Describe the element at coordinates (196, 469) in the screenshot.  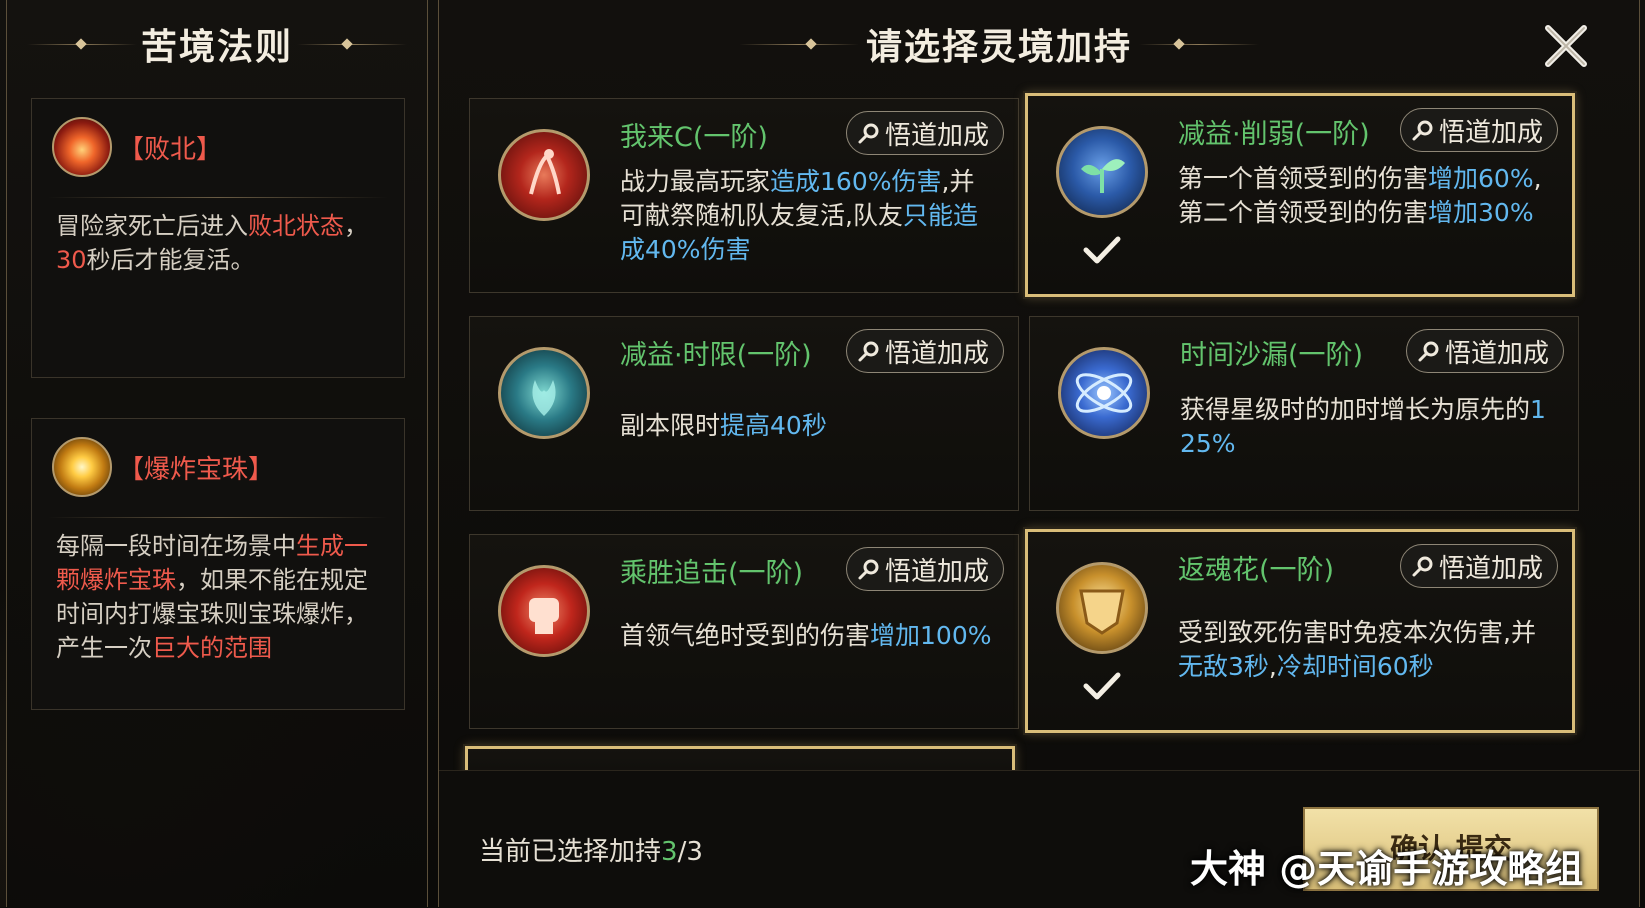
I see `rule-name: 【爆炸宝珠】` at that location.